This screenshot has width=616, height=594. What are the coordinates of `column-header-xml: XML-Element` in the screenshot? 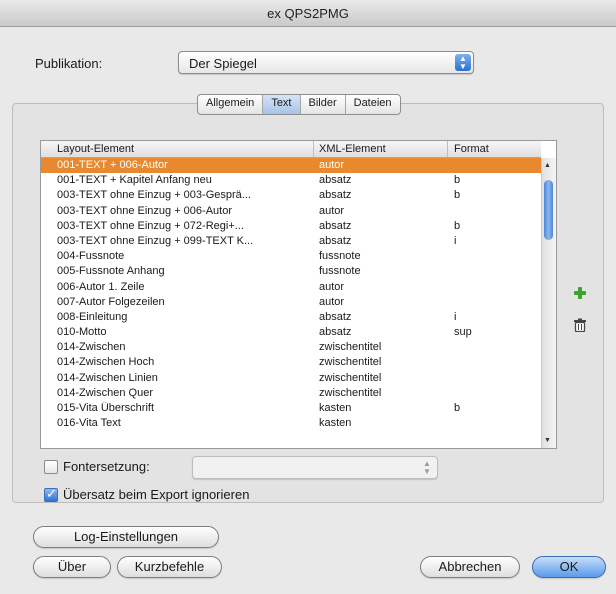 It's located at (352, 149).